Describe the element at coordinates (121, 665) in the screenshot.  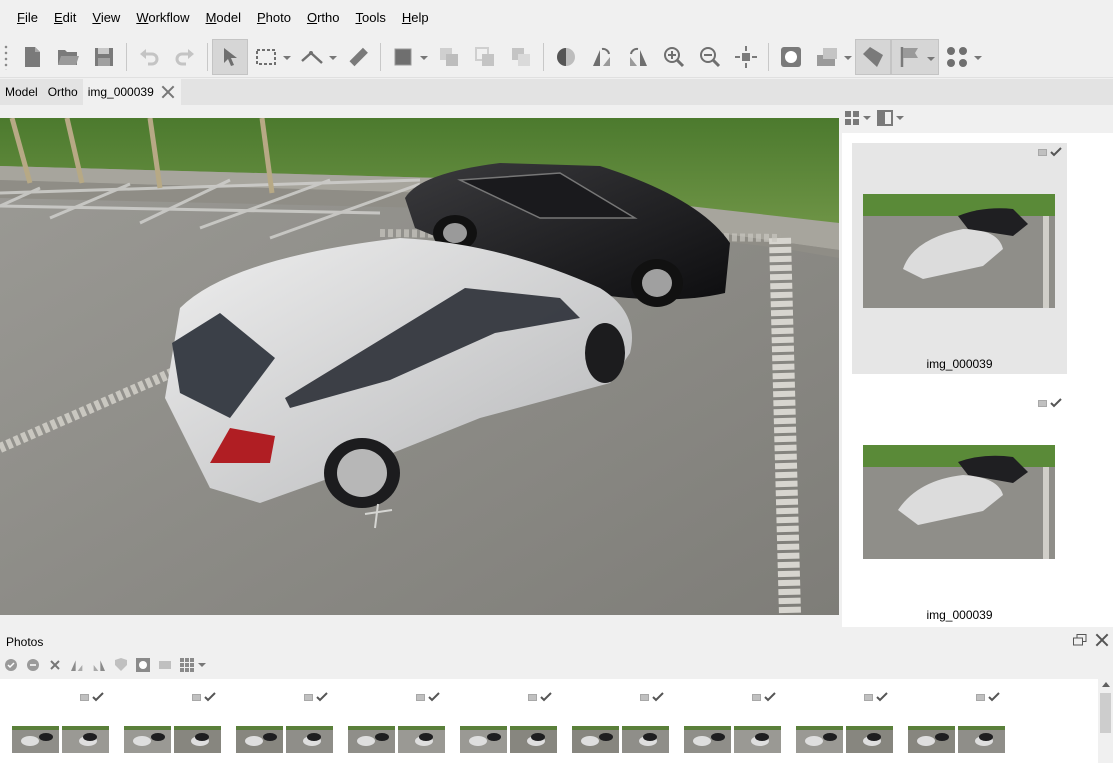
I see `masks-button` at that location.